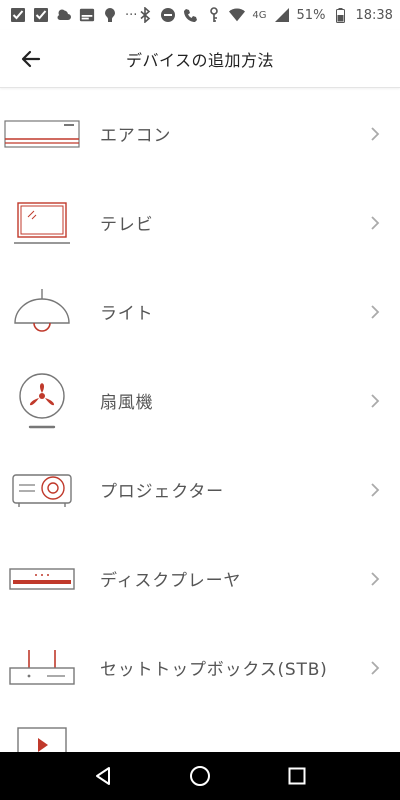  What do you see at coordinates (311, 15) in the screenshot?
I see `battery-percent: 51%` at bounding box center [311, 15].